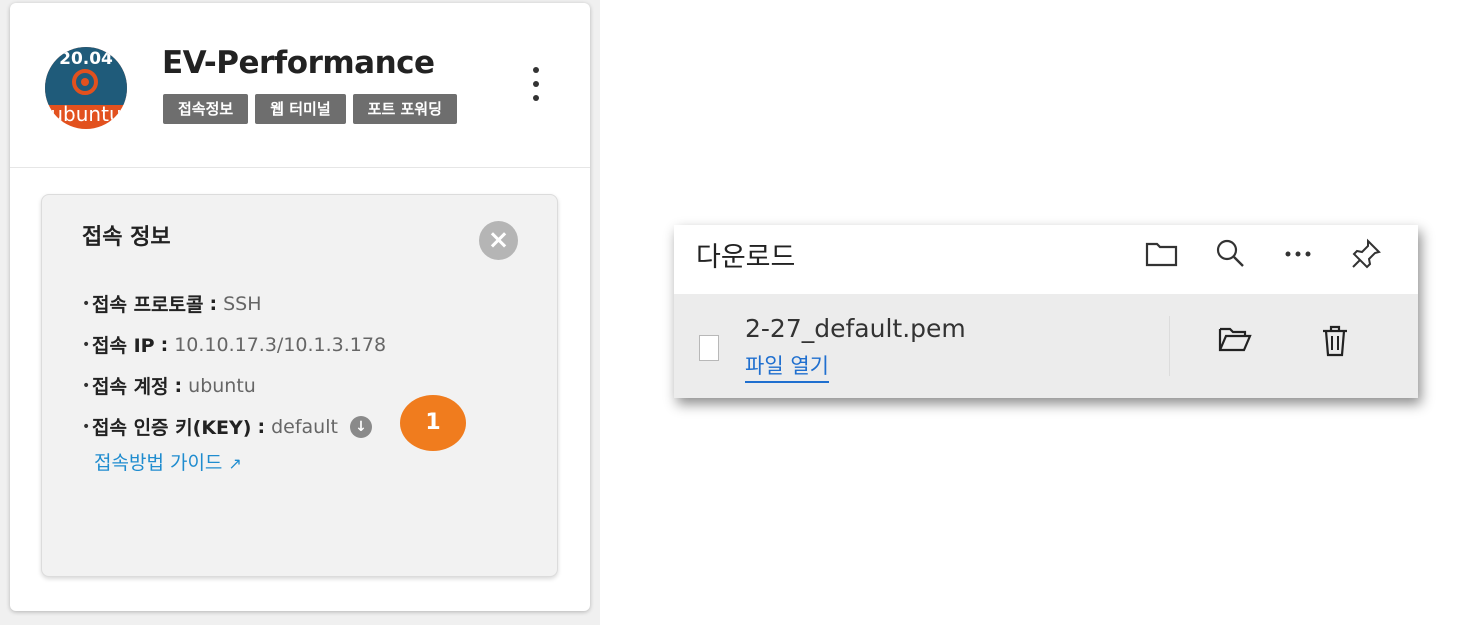 This screenshot has width=1483, height=625. What do you see at coordinates (855, 328) in the screenshot?
I see `download-filename: 2-27_default.pem` at bounding box center [855, 328].